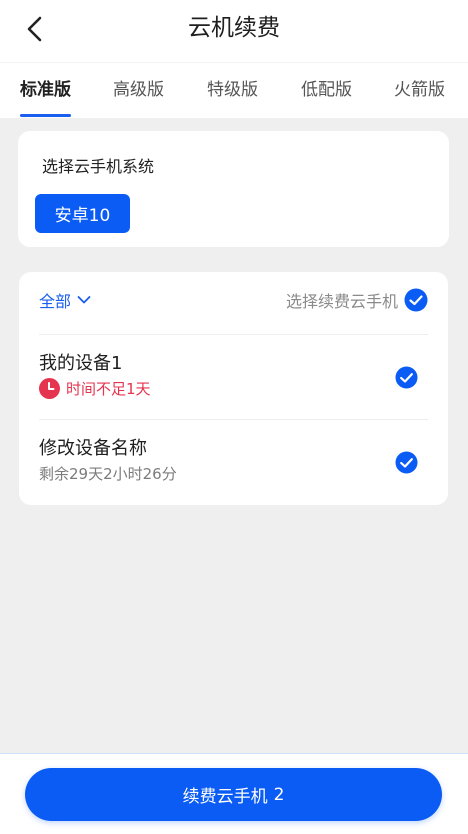  Describe the element at coordinates (233, 189) in the screenshot. I see `system-card: 选择云手机系统 安卓10` at that location.